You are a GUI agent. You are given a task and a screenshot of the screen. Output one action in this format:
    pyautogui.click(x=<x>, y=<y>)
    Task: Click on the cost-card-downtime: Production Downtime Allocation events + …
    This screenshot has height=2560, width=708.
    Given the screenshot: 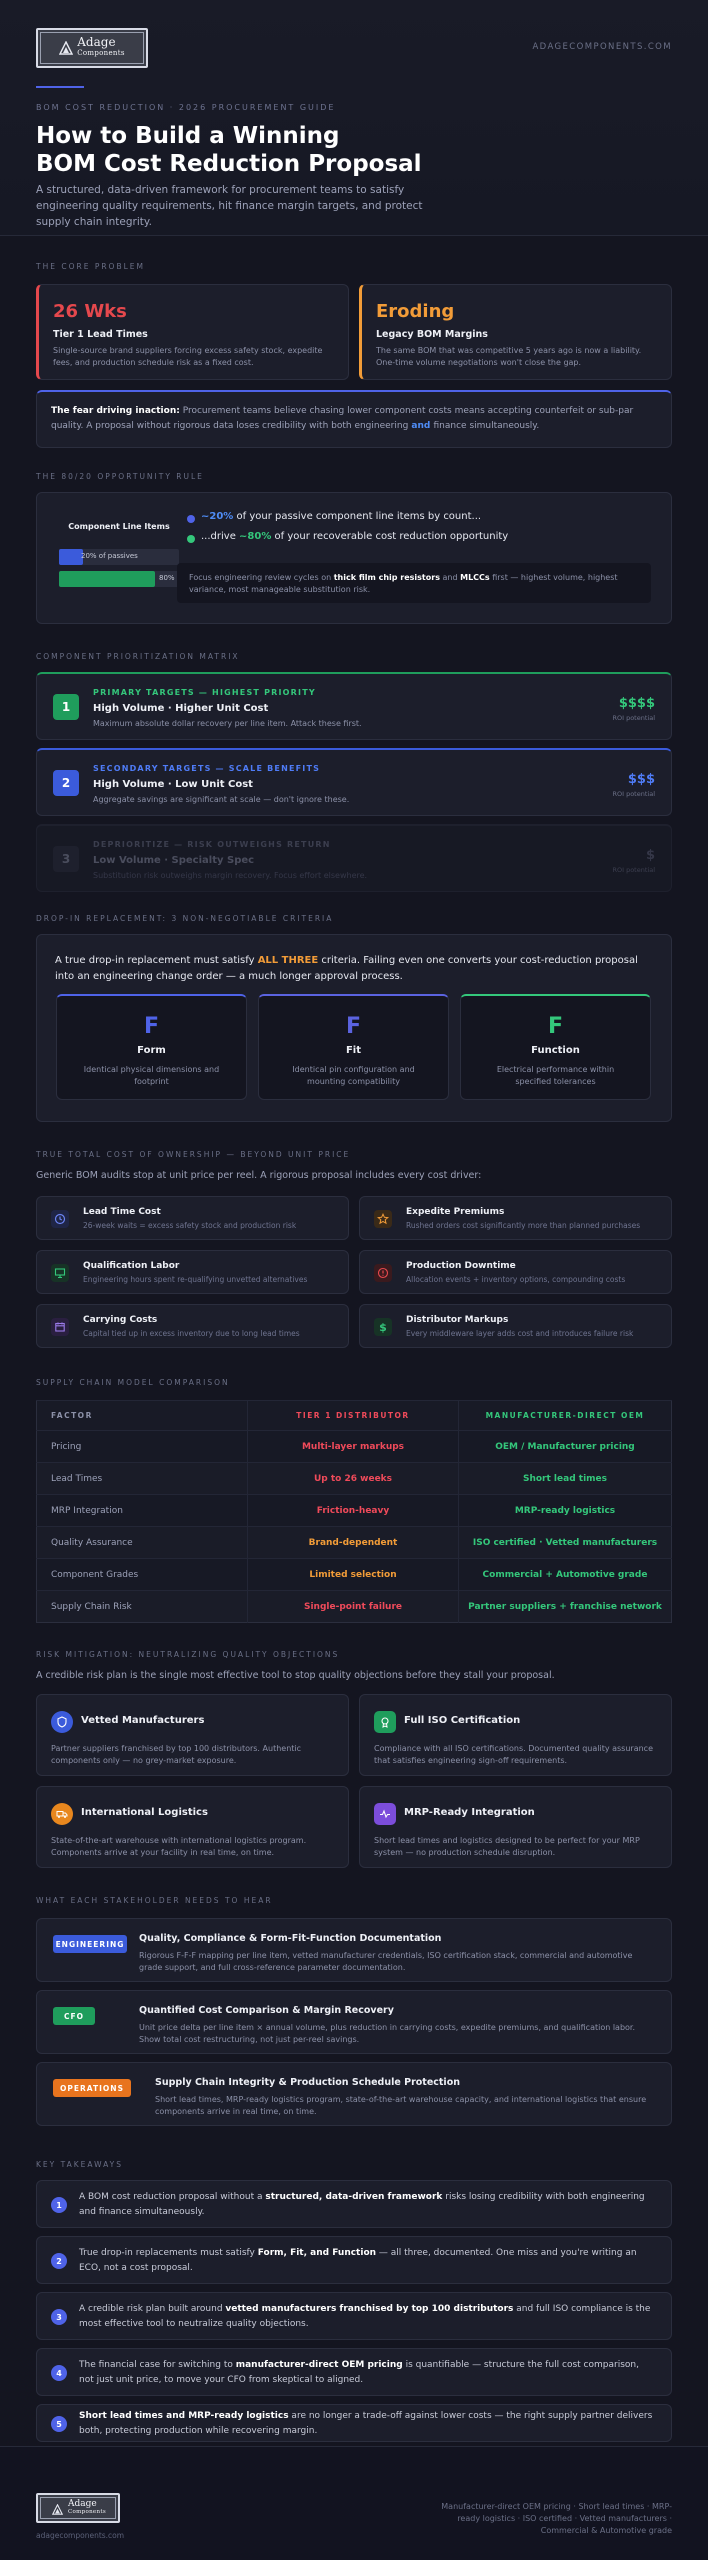 What is the action you would take?
    pyautogui.click(x=515, y=1272)
    